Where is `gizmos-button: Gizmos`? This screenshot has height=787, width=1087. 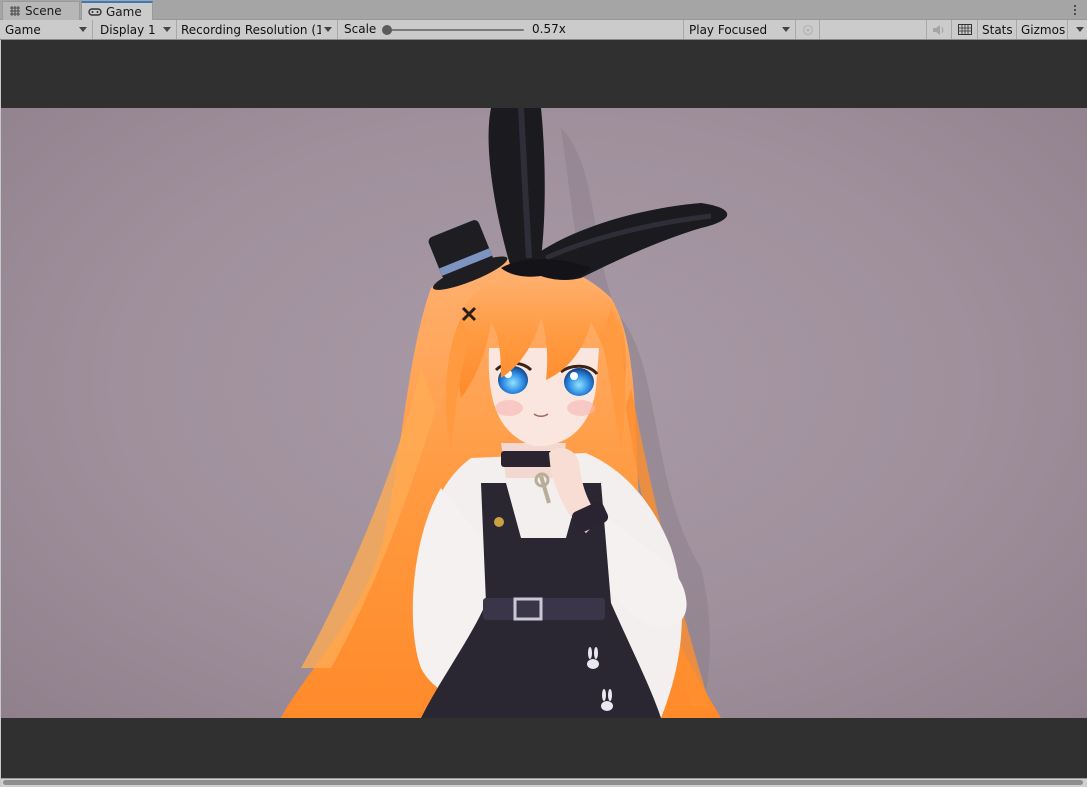 gizmos-button: Gizmos is located at coordinates (1042, 29).